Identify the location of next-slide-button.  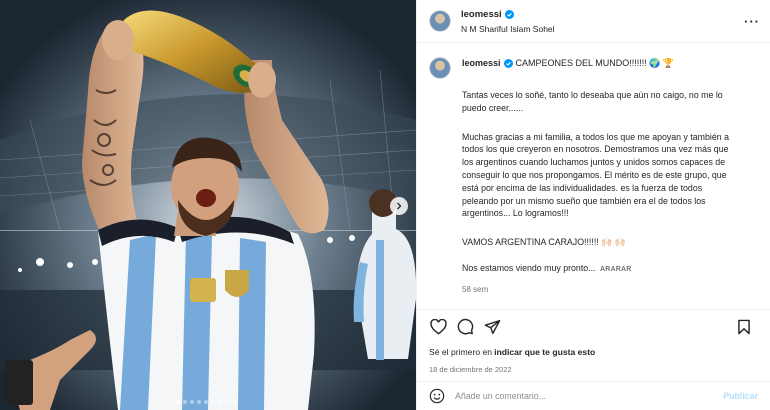
(399, 206).